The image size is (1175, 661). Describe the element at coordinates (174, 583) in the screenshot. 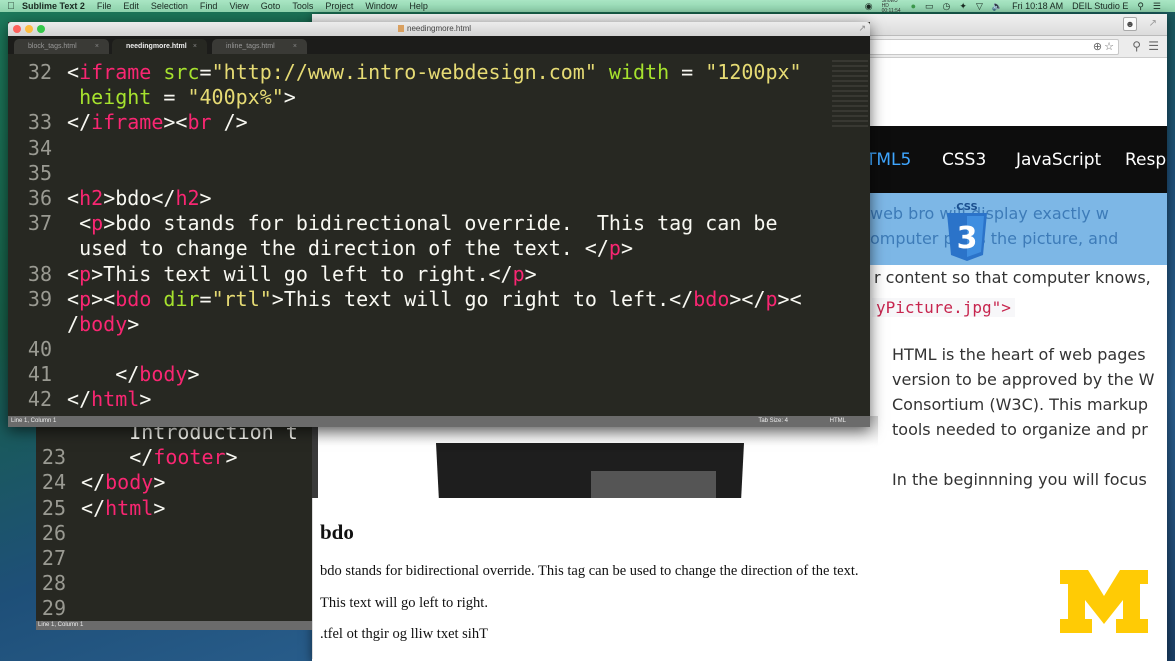

I see `code-line: 28` at that location.